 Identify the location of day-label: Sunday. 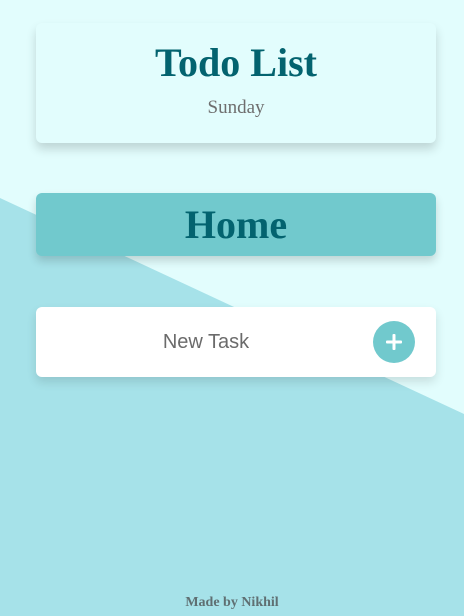
(236, 107).